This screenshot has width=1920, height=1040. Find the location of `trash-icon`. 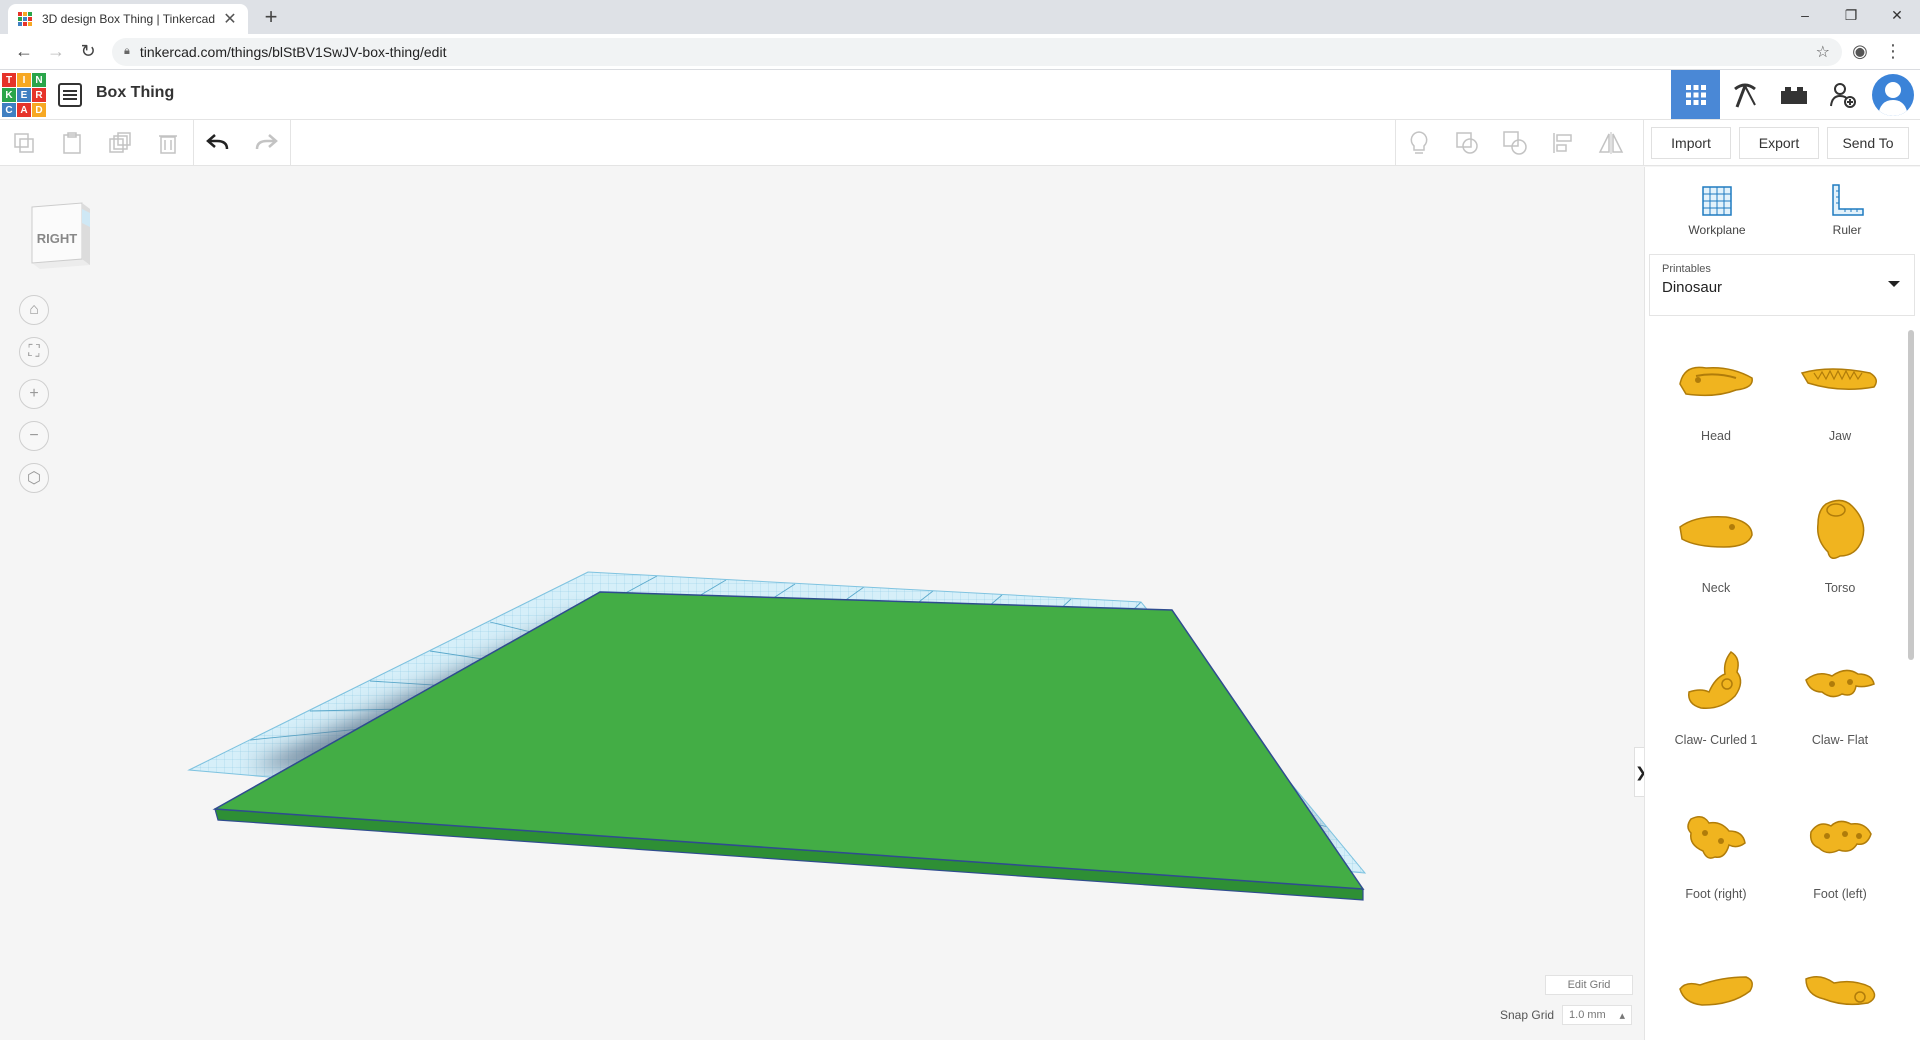

trash-icon is located at coordinates (168, 143).